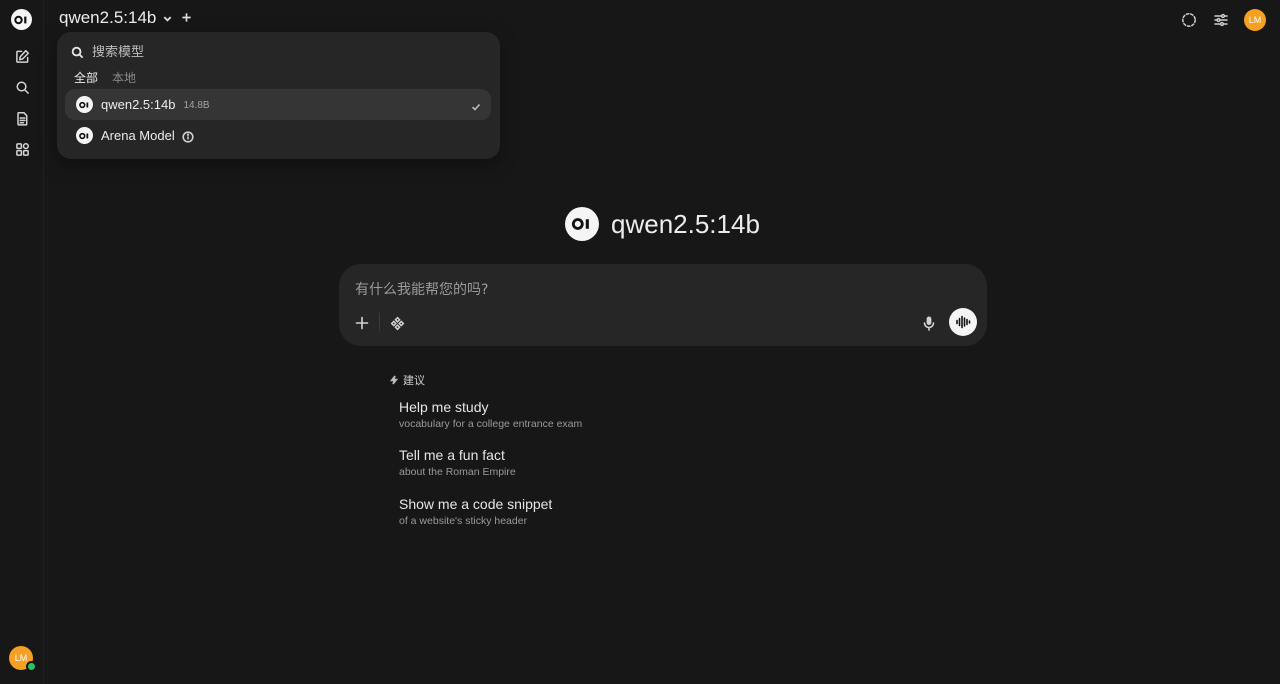 The width and height of the screenshot is (1280, 684). What do you see at coordinates (138, 135) in the screenshot?
I see `model-option-name: Arena Model` at bounding box center [138, 135].